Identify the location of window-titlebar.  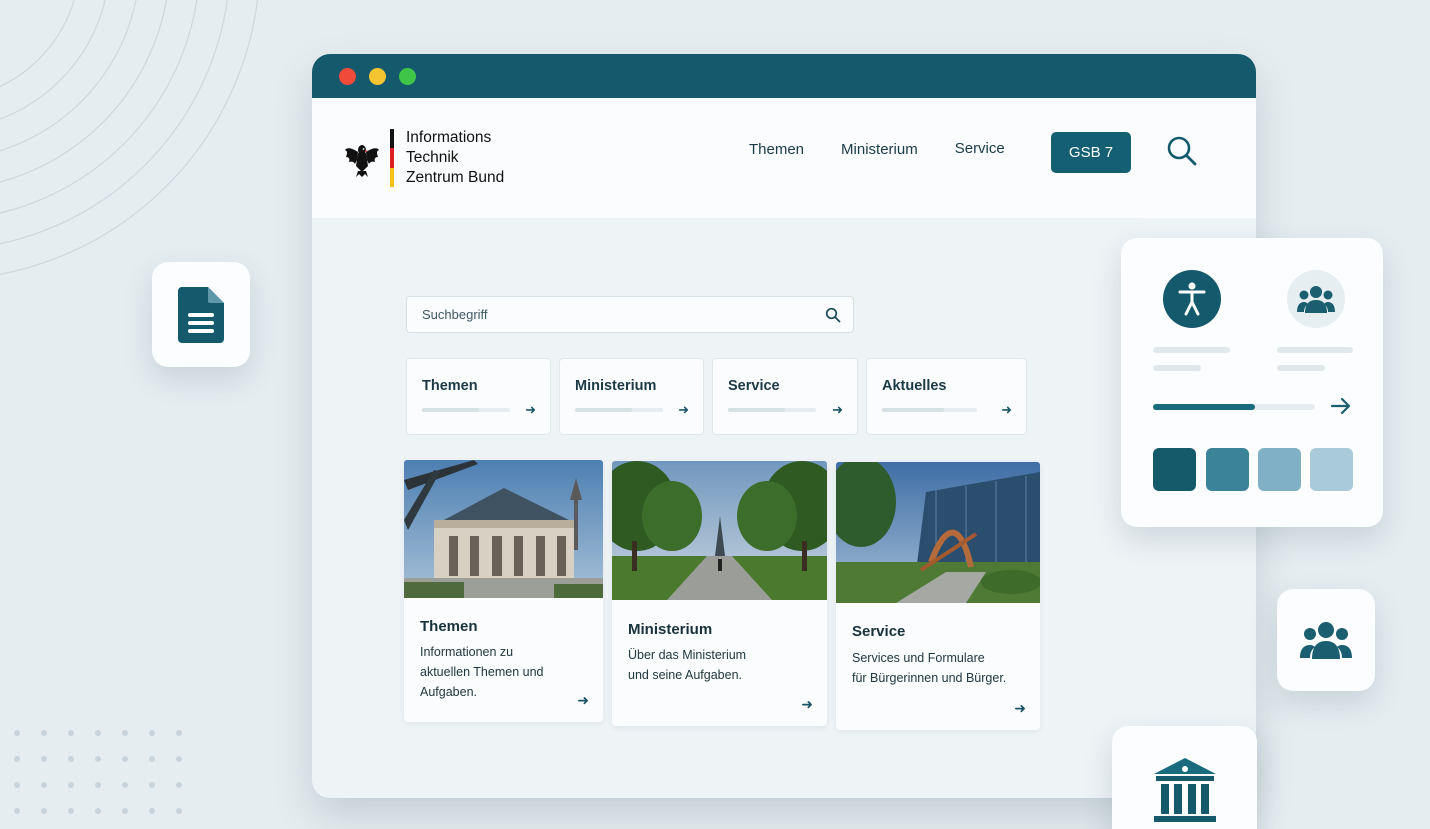
(784, 76).